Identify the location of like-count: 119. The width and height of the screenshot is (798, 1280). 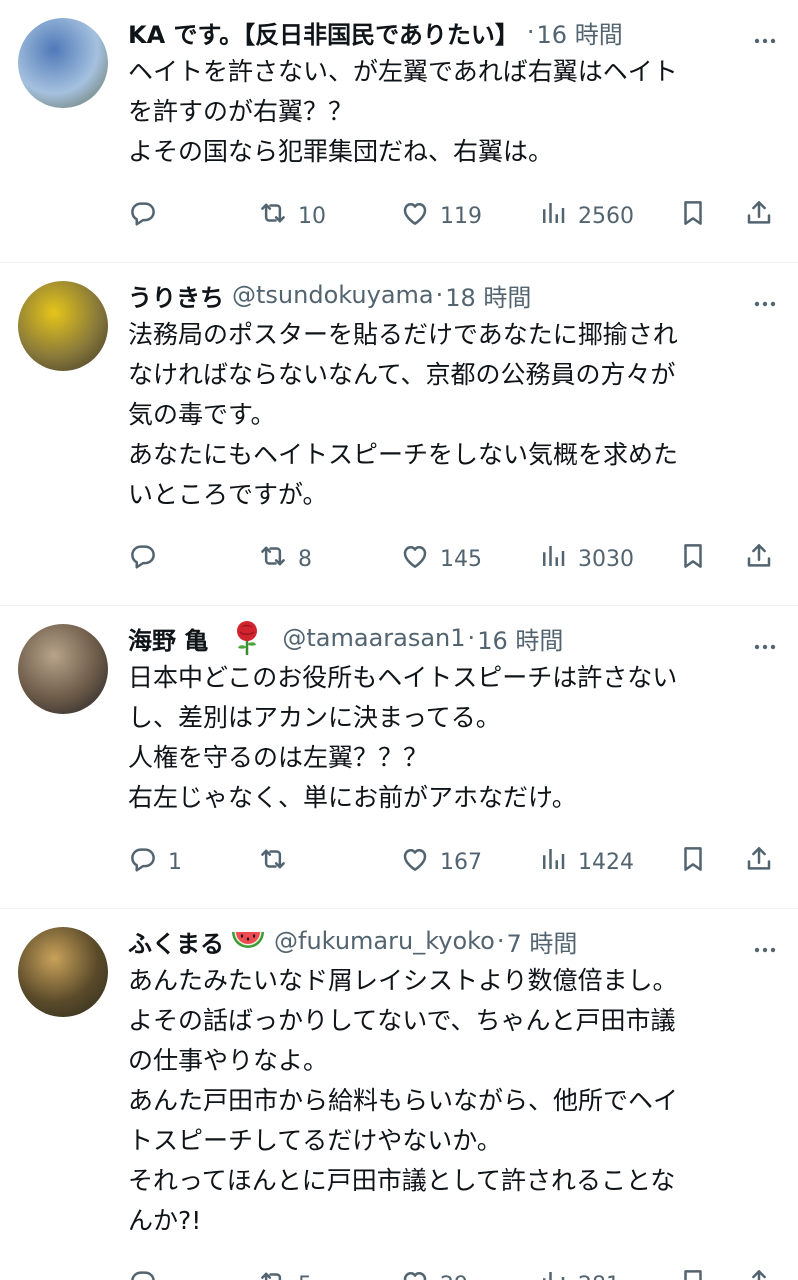
(461, 216).